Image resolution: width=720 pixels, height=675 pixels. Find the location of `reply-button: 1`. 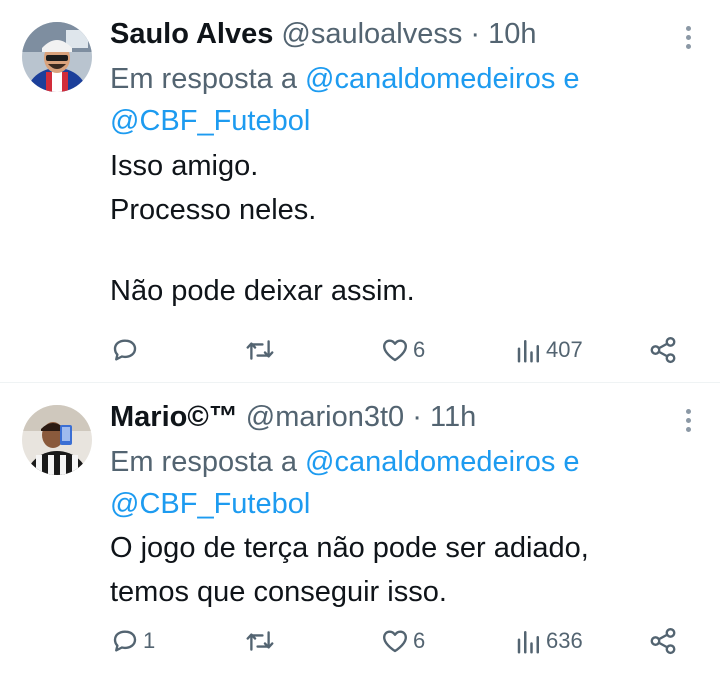

reply-button: 1 is located at coordinates (132, 641).